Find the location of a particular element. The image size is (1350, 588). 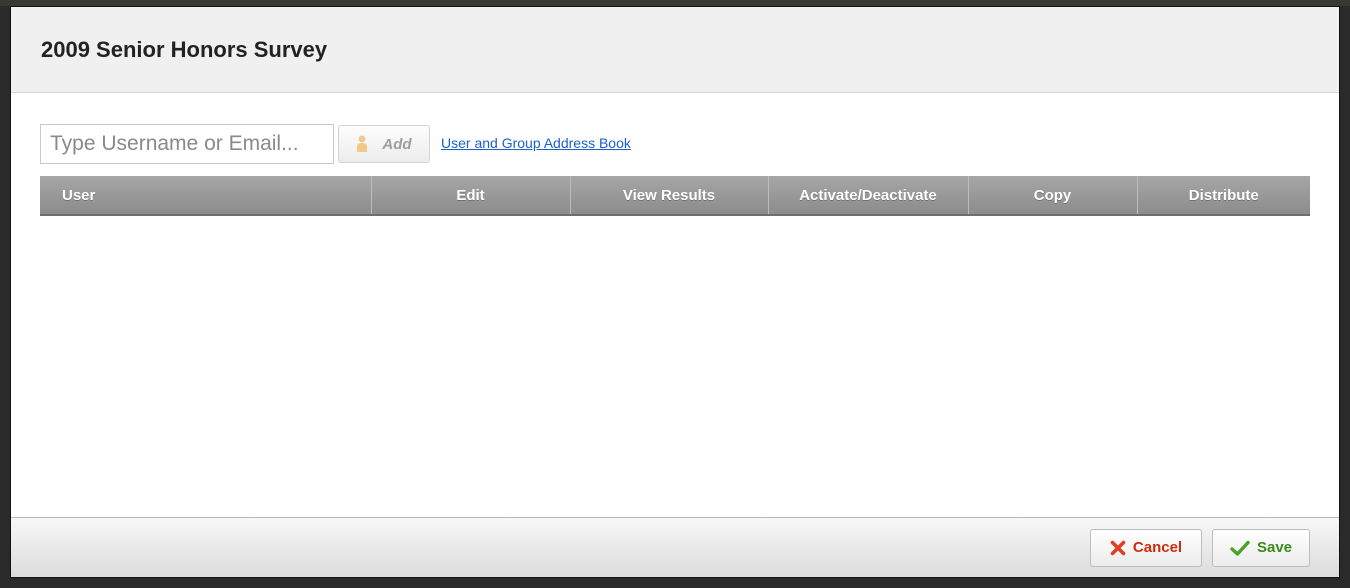

checkmark-icon is located at coordinates (1240, 548).